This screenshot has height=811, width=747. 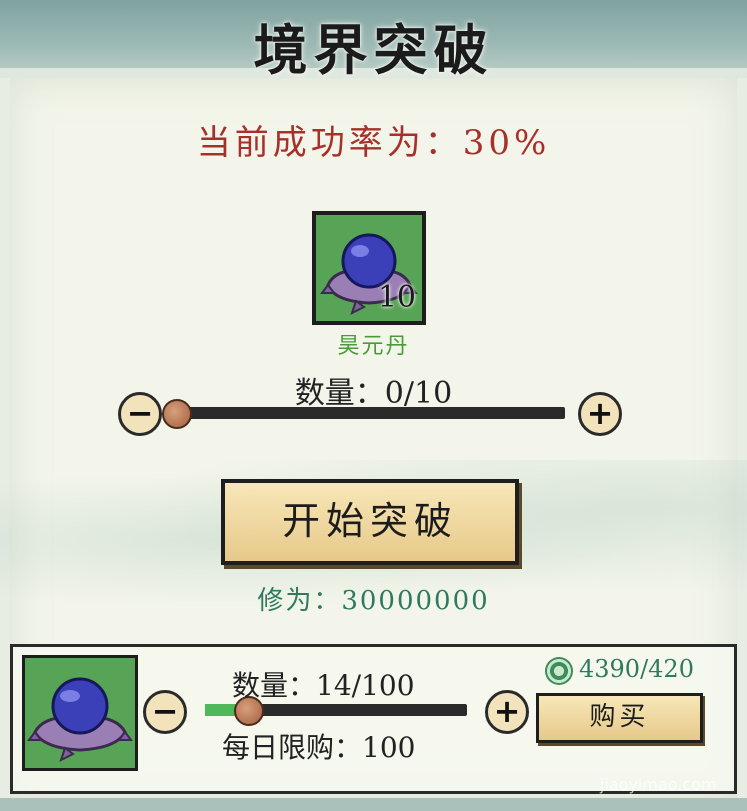 What do you see at coordinates (80, 719) in the screenshot?
I see `purple-orb-on-cushion-icon` at bounding box center [80, 719].